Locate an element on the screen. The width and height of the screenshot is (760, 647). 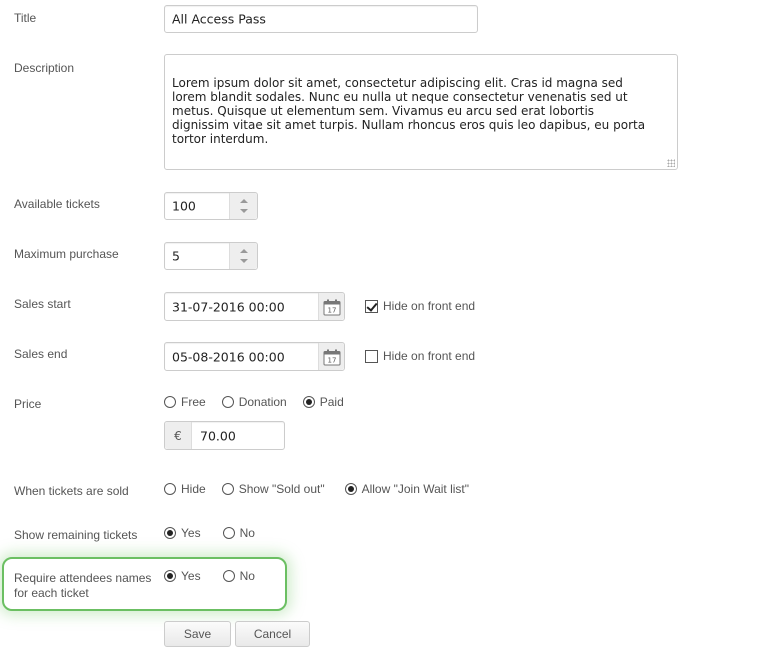
save-button: Save is located at coordinates (197, 634).